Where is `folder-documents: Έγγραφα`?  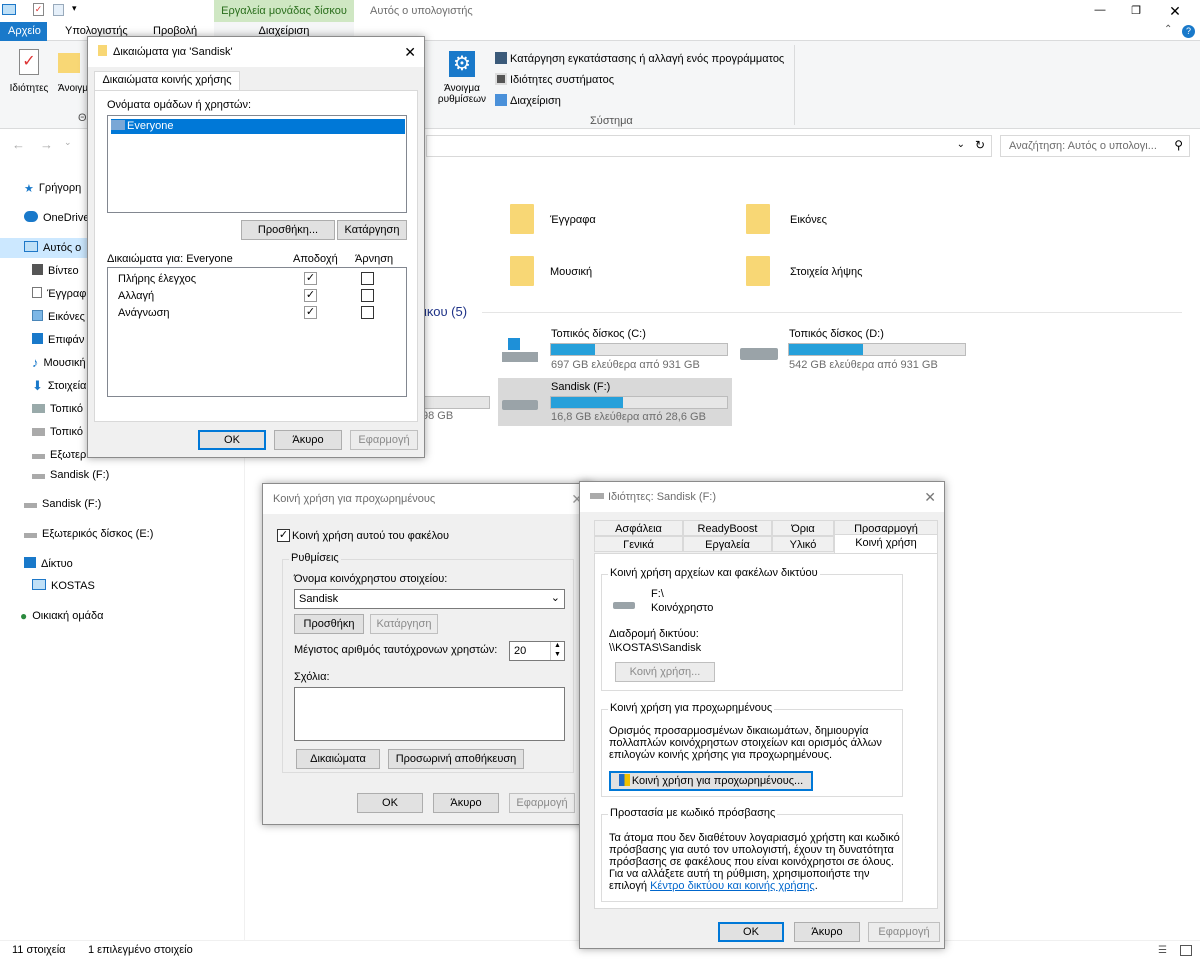
folder-documents: Έγγραφα is located at coordinates (610, 220).